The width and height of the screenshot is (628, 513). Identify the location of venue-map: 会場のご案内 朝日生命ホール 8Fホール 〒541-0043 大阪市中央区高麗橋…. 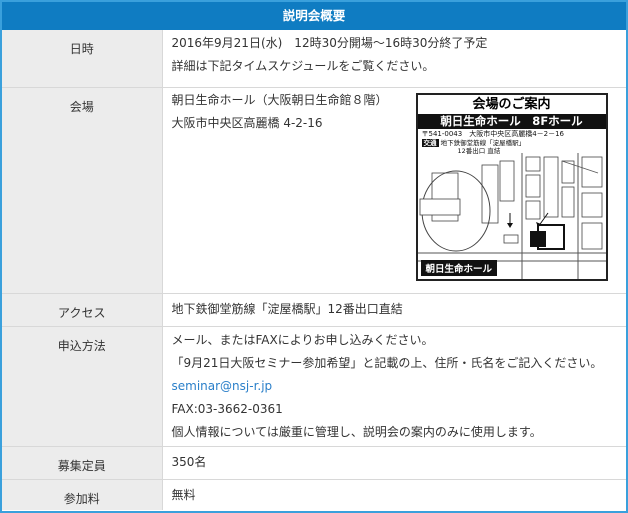
(511, 187).